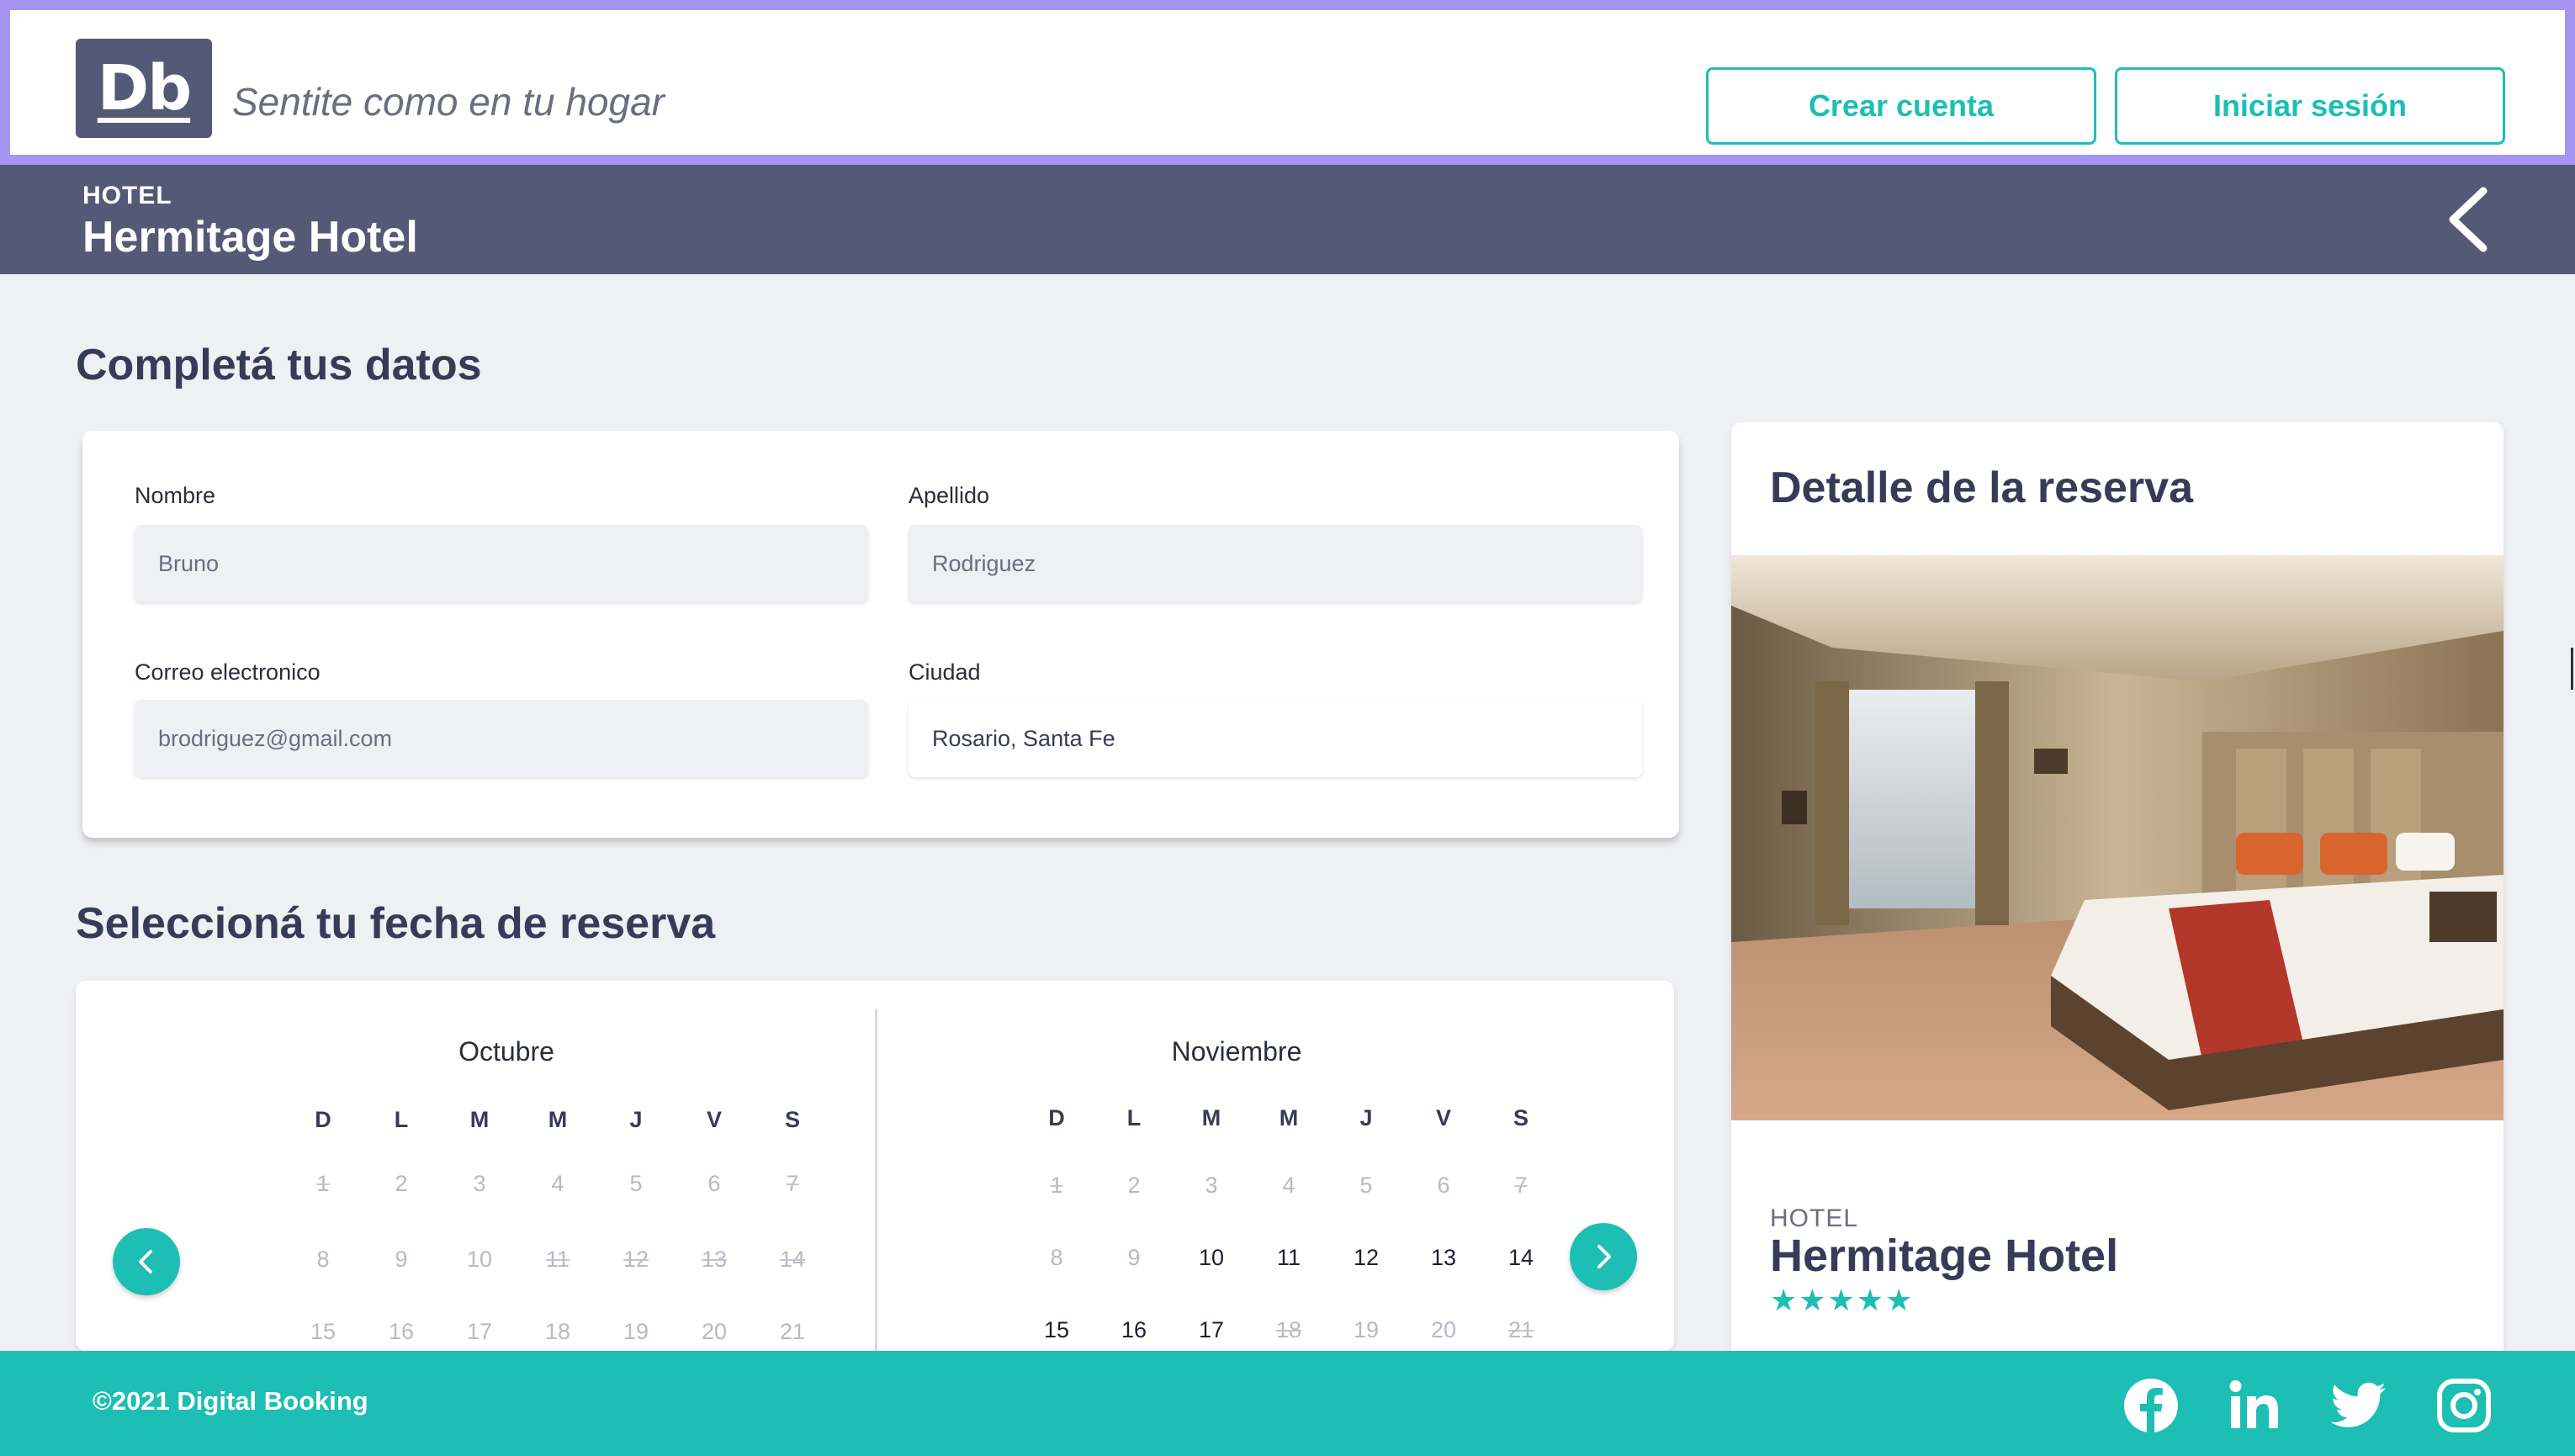  What do you see at coordinates (1901, 106) in the screenshot?
I see `create-account-button: Crear cuenta` at bounding box center [1901, 106].